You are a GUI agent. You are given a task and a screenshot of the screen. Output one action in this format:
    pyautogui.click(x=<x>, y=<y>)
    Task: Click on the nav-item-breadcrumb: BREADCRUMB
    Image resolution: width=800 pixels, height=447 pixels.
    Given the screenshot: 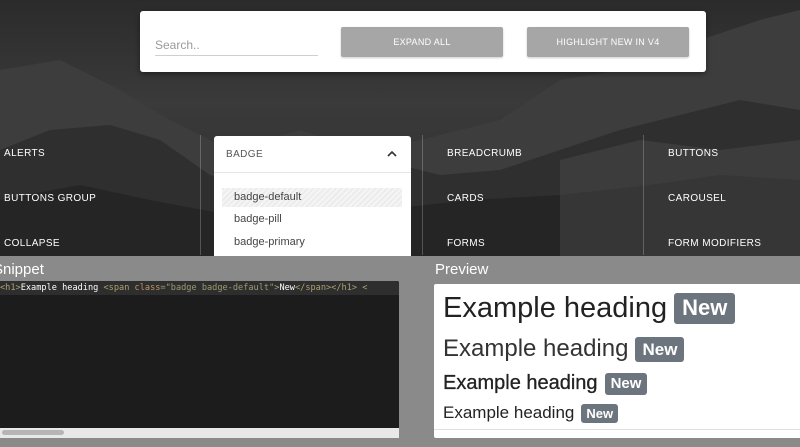 What is the action you would take?
    pyautogui.click(x=484, y=153)
    